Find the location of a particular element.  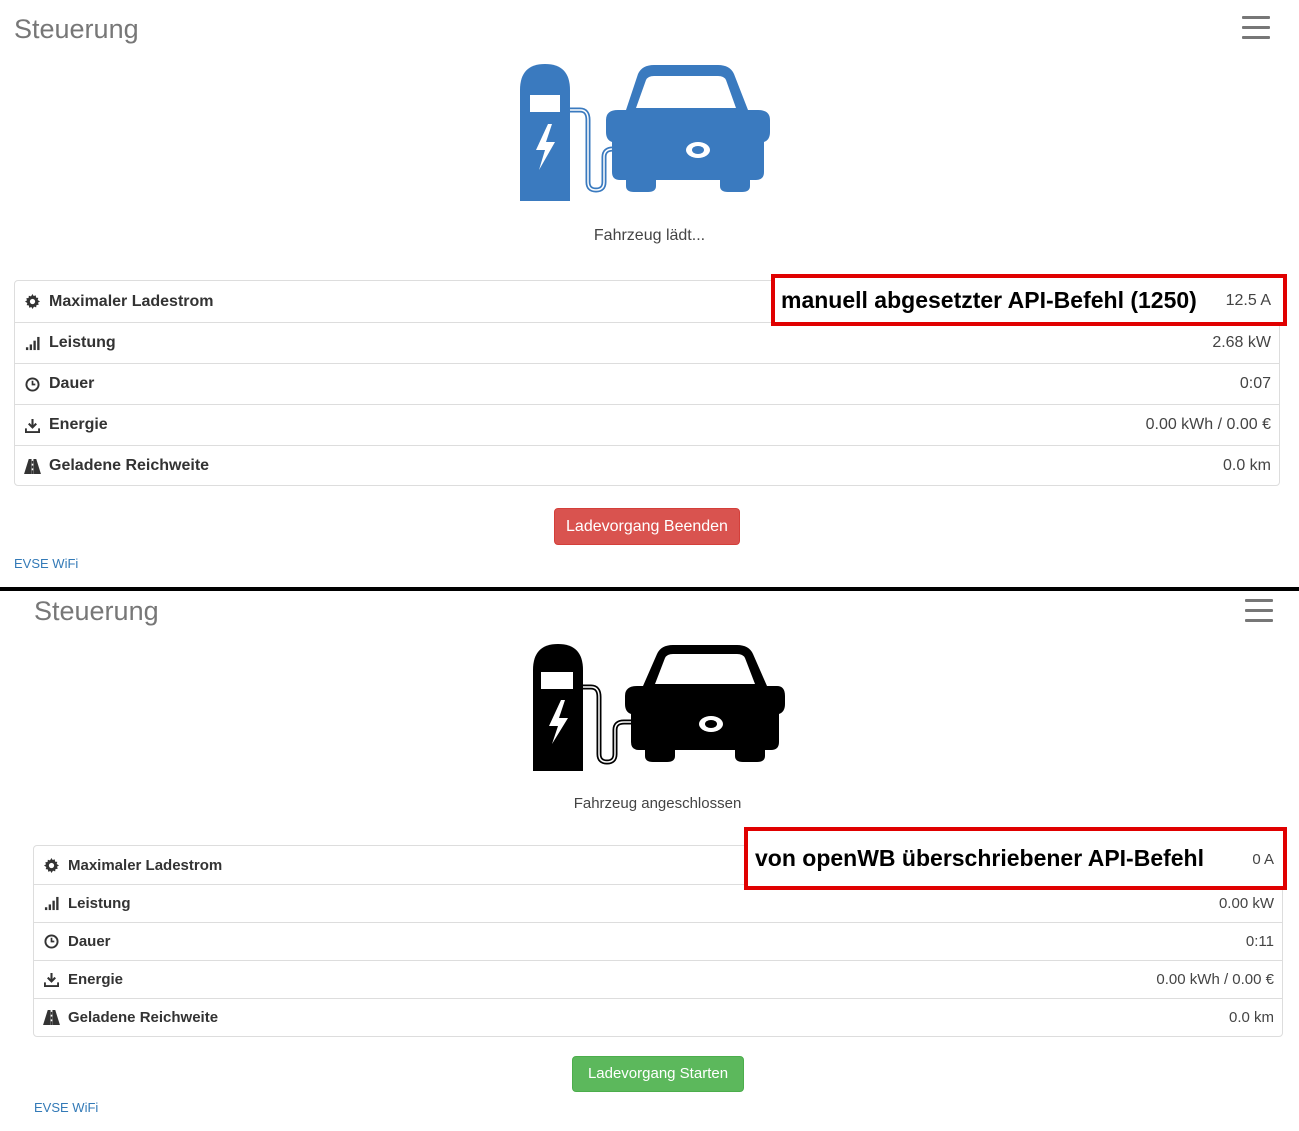

row-duration: Dauer 0:11 is located at coordinates (658, 941).